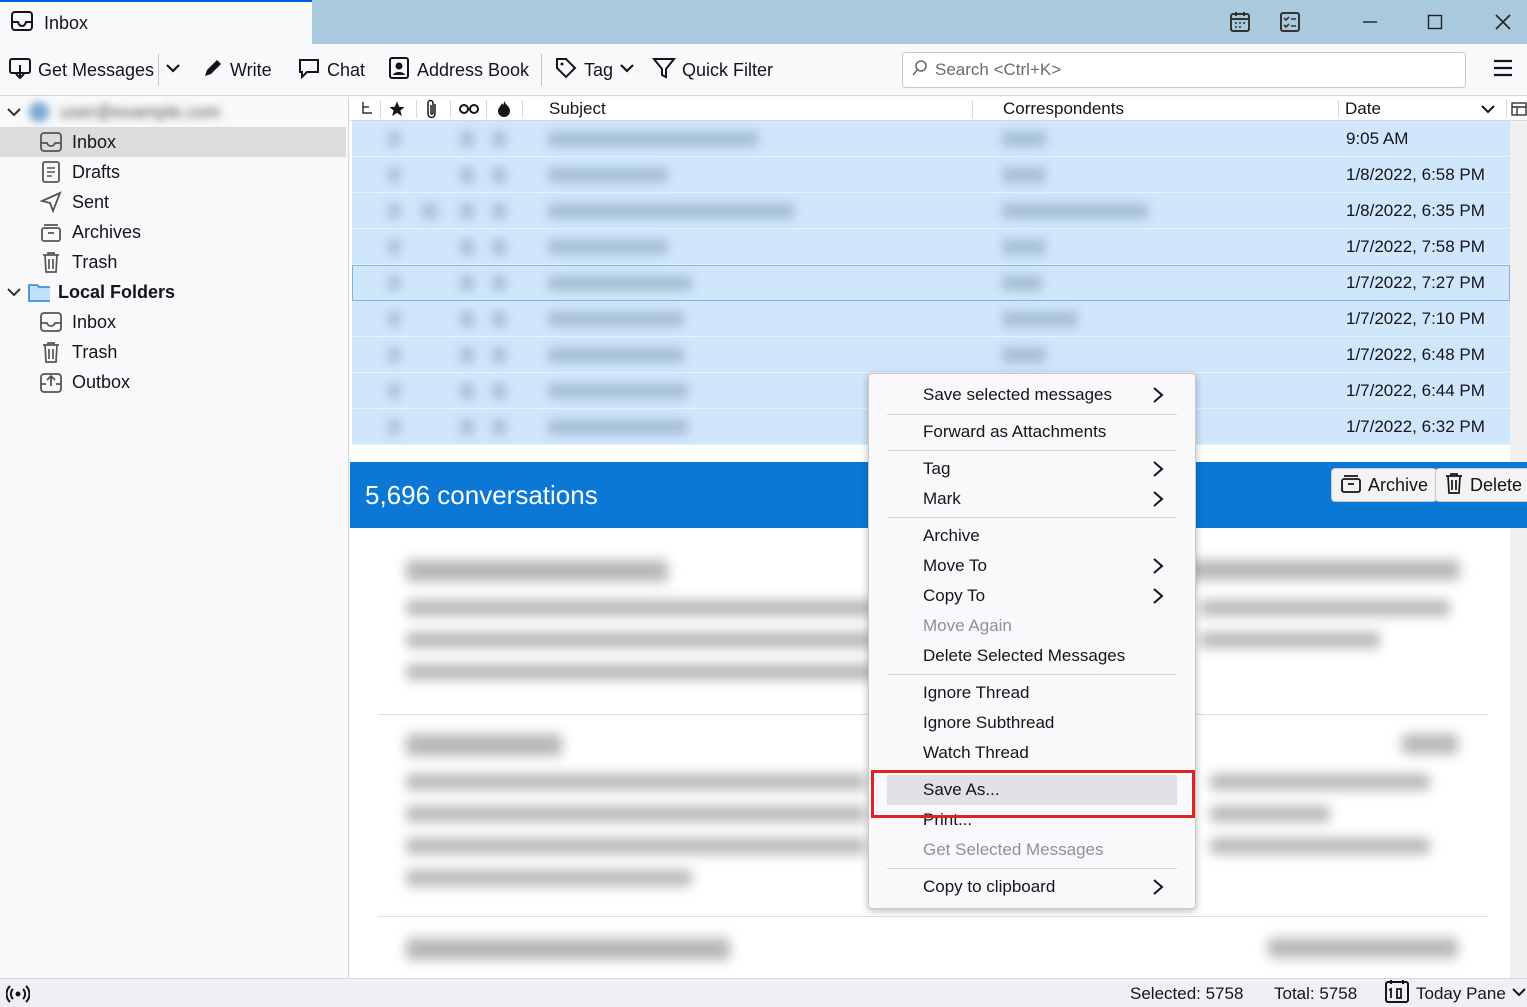 The image size is (1527, 1007). I want to click on folder-label: Trash, so click(95, 261).